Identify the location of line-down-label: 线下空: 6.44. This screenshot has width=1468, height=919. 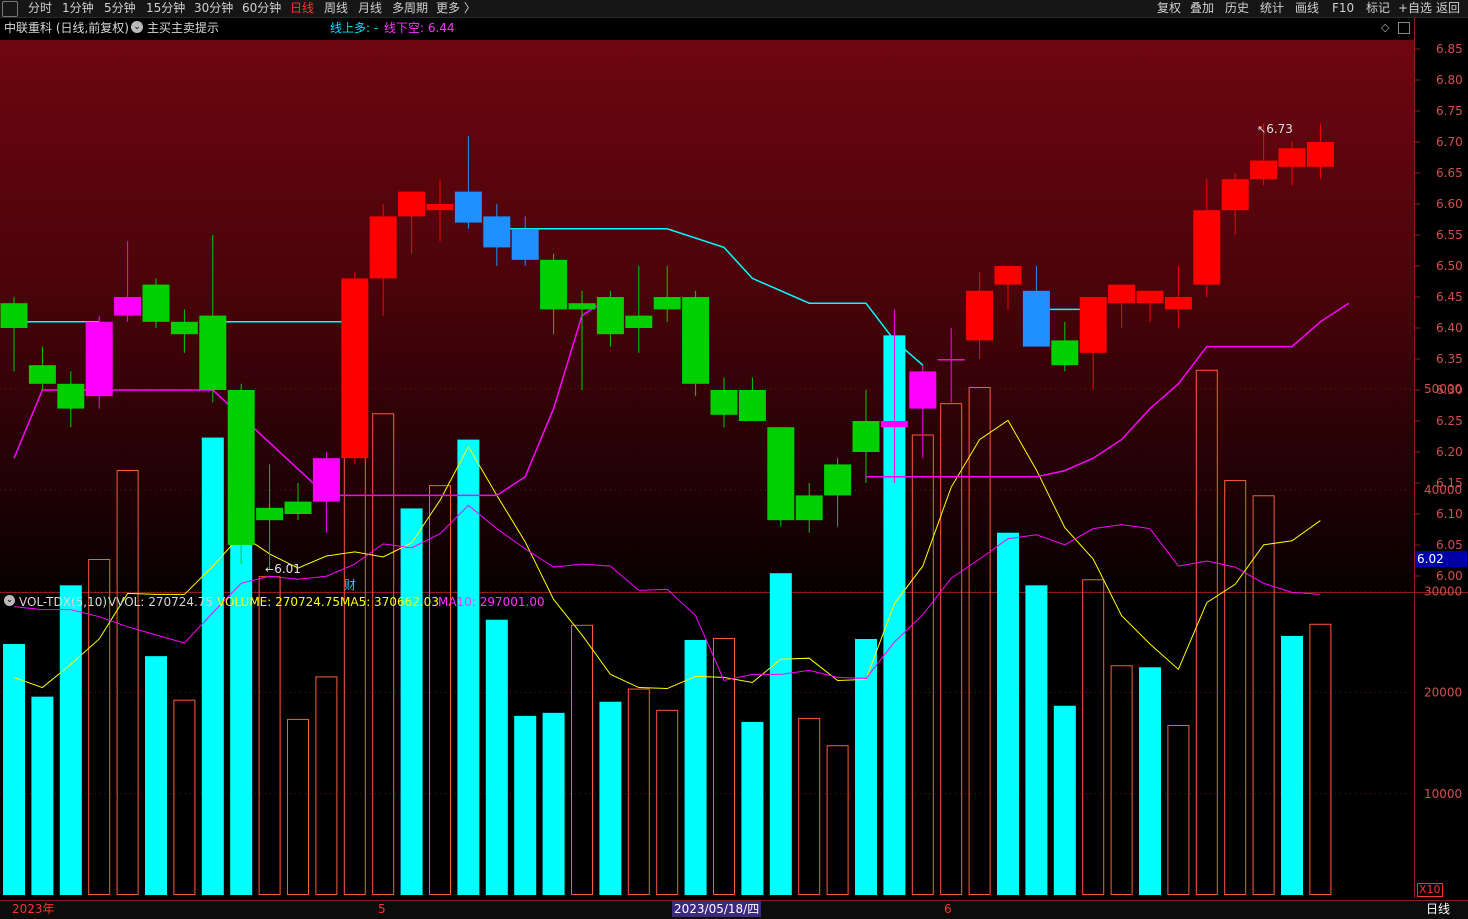
(419, 28).